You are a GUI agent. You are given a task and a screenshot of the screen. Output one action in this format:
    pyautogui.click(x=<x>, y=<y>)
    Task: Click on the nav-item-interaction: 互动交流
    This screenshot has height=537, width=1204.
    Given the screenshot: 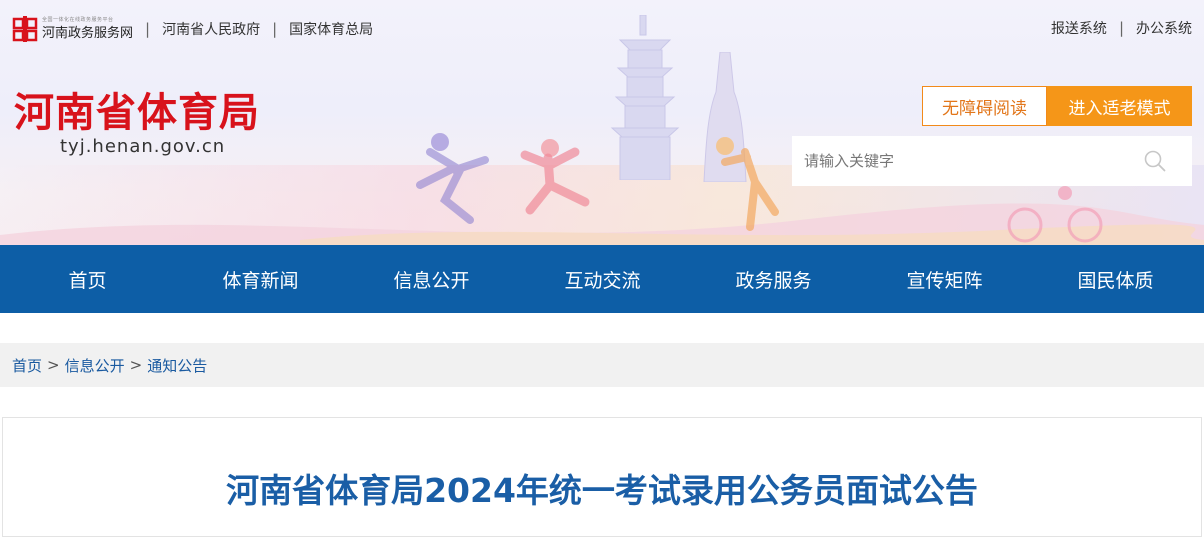 What is the action you would take?
    pyautogui.click(x=602, y=279)
    